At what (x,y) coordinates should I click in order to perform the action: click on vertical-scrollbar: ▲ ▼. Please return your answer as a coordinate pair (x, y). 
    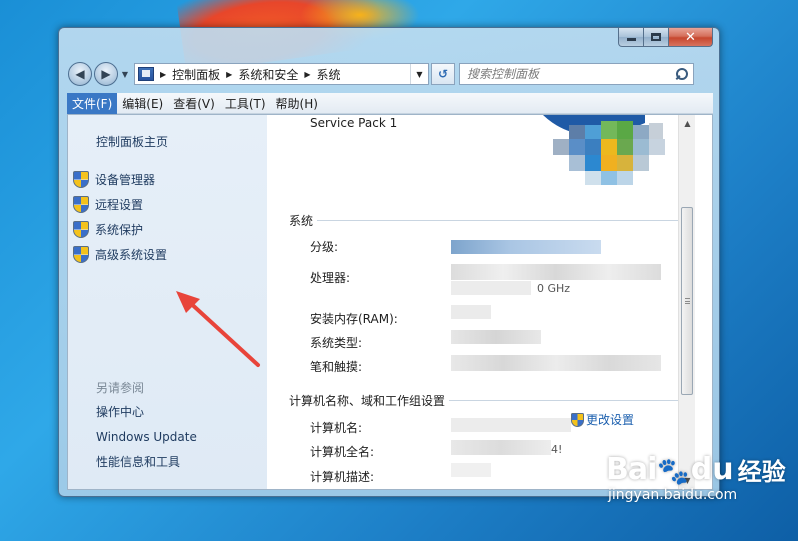
    Looking at the image, I should click on (686, 302).